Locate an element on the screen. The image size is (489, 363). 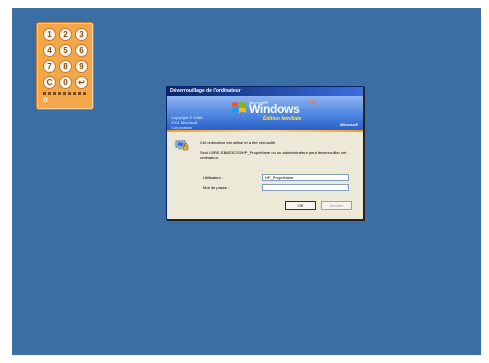
xp-mark: xp is located at coordinates (312, 103).